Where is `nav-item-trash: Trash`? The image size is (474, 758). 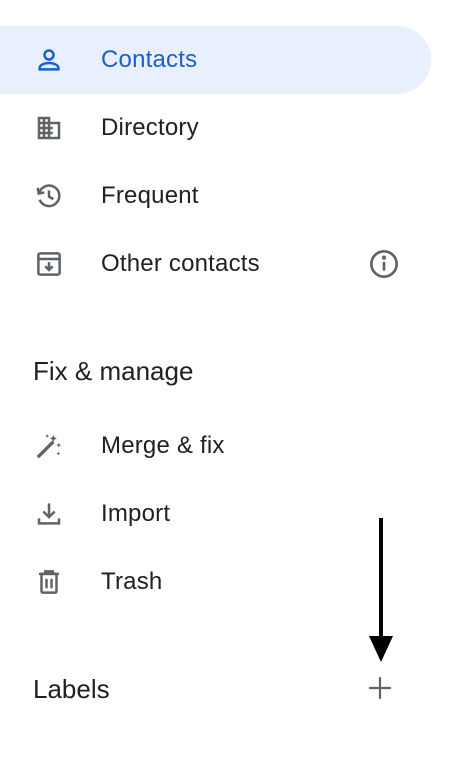 nav-item-trash: Trash is located at coordinates (237, 582).